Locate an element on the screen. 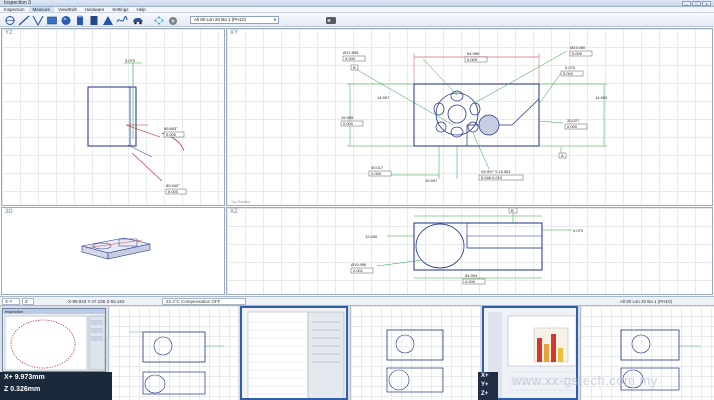 The height and width of the screenshot is (400, 714). xy-dim-left-lower-tol: 0.000 is located at coordinates (348, 123).